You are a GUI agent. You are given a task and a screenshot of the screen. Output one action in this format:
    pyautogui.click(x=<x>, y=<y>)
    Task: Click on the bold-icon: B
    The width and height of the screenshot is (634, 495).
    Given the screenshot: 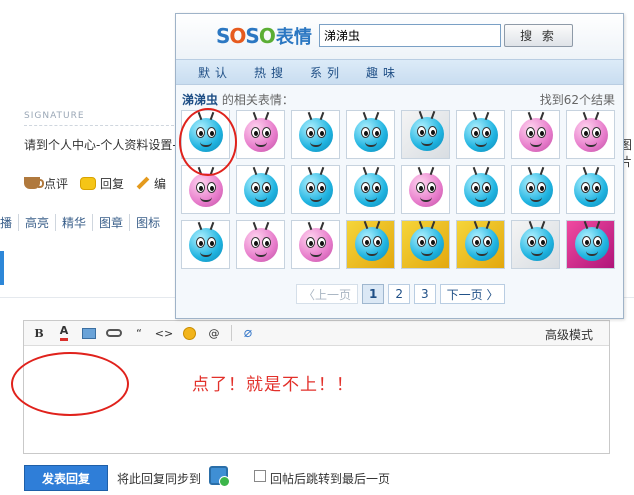 What is the action you would take?
    pyautogui.click(x=39, y=333)
    